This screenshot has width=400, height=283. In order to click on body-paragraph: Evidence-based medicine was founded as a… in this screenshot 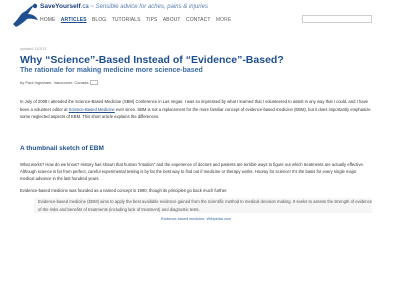, I will do `click(124, 190)`.